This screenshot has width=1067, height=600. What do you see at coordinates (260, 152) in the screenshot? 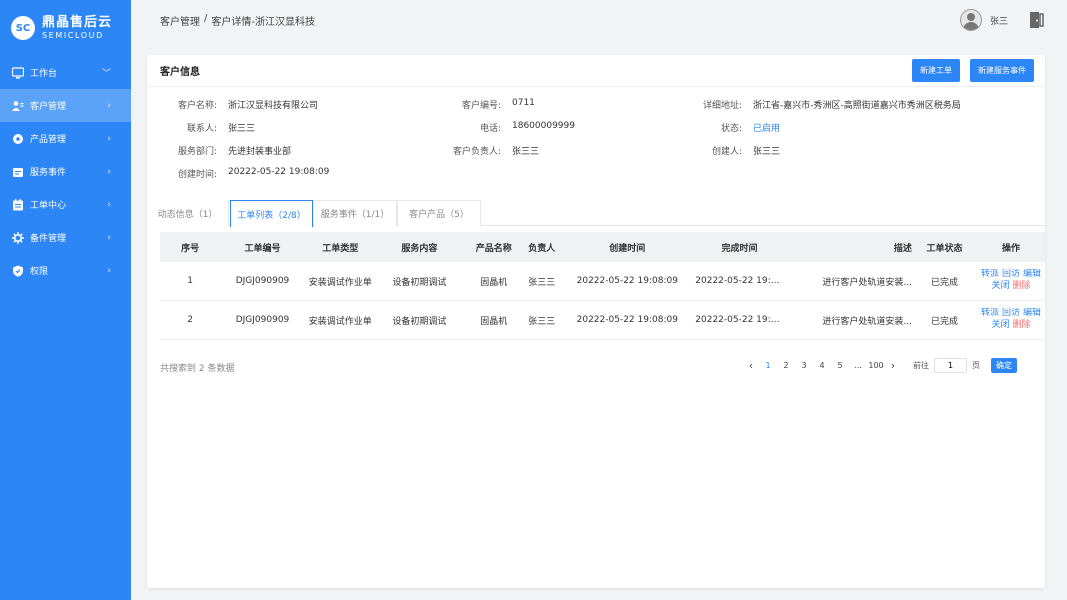
I see `service-dept-value: 先进封装事业部` at bounding box center [260, 152].